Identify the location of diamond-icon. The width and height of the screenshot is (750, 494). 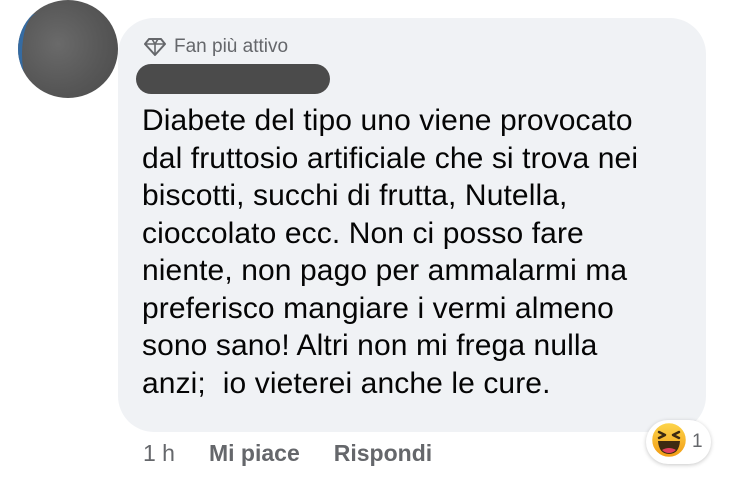
(155, 47).